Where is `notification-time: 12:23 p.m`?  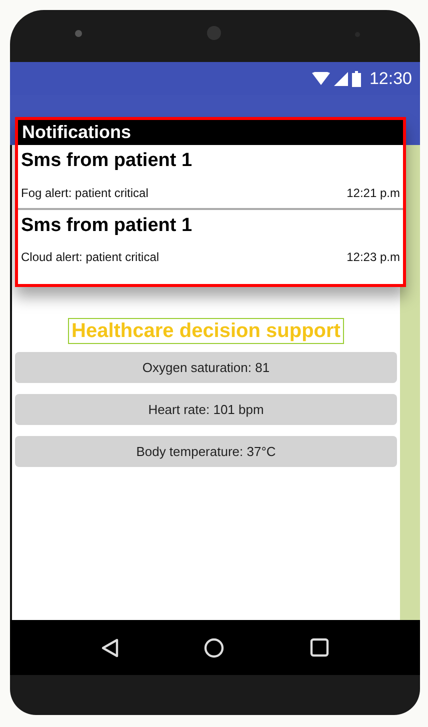 notification-time: 12:23 p.m is located at coordinates (373, 257).